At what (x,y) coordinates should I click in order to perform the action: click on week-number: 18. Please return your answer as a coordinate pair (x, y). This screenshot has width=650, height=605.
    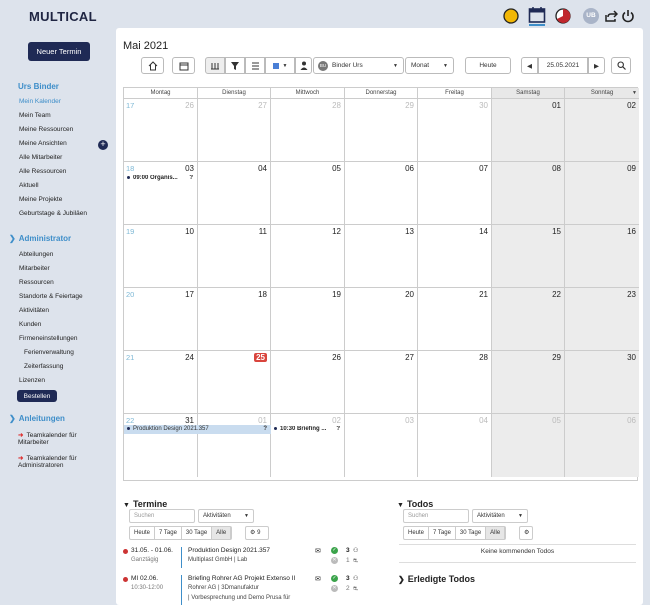
    Looking at the image, I should click on (130, 168).